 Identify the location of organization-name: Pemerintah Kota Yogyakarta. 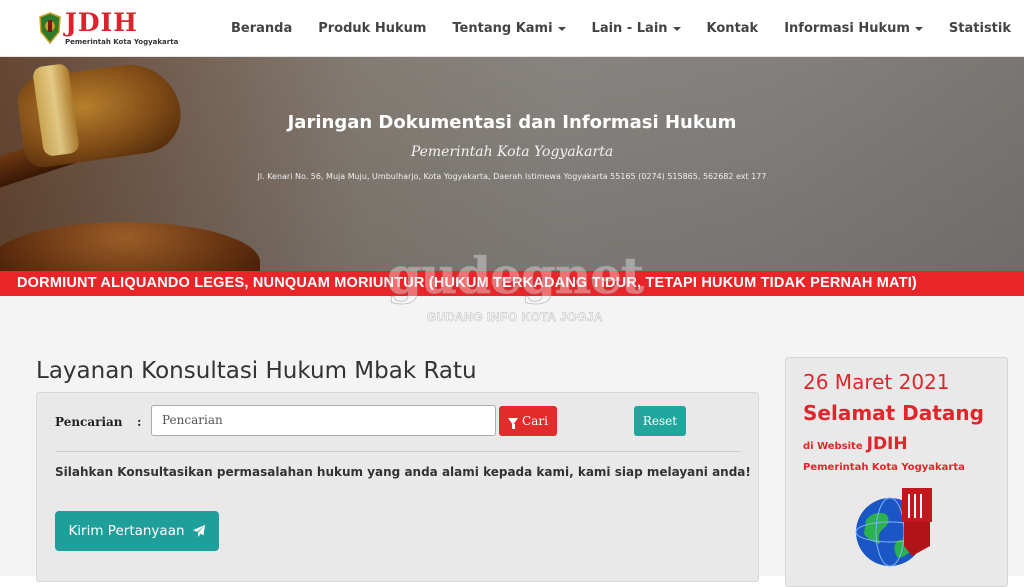
(884, 467).